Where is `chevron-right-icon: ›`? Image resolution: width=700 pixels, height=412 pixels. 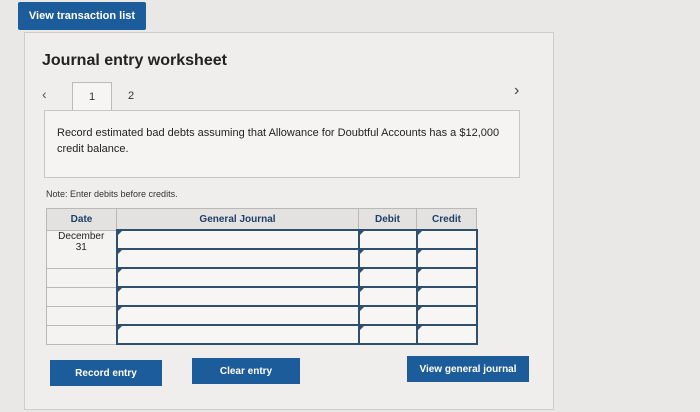 chevron-right-icon: › is located at coordinates (516, 91).